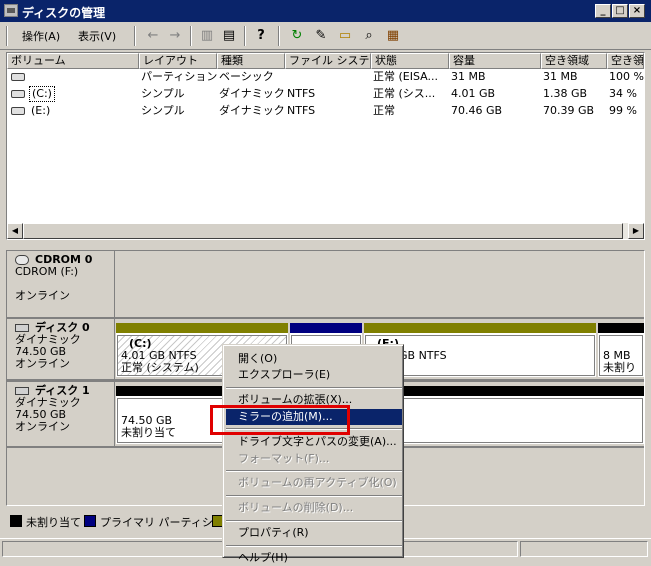 Image resolution: width=651 pixels, height=566 pixels. I want to click on cell-free-percent: 99 %, so click(623, 111).